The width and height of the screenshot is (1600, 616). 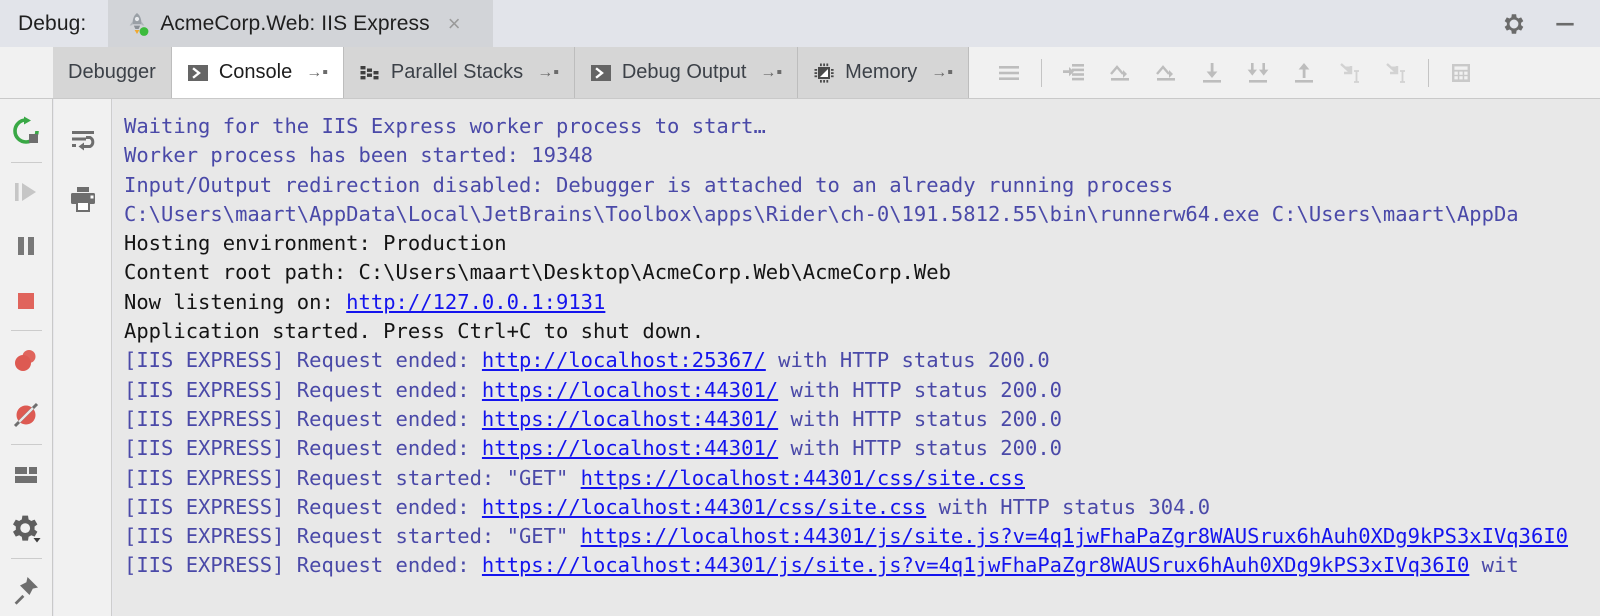 I want to click on stop-icon, so click(x=26, y=301).